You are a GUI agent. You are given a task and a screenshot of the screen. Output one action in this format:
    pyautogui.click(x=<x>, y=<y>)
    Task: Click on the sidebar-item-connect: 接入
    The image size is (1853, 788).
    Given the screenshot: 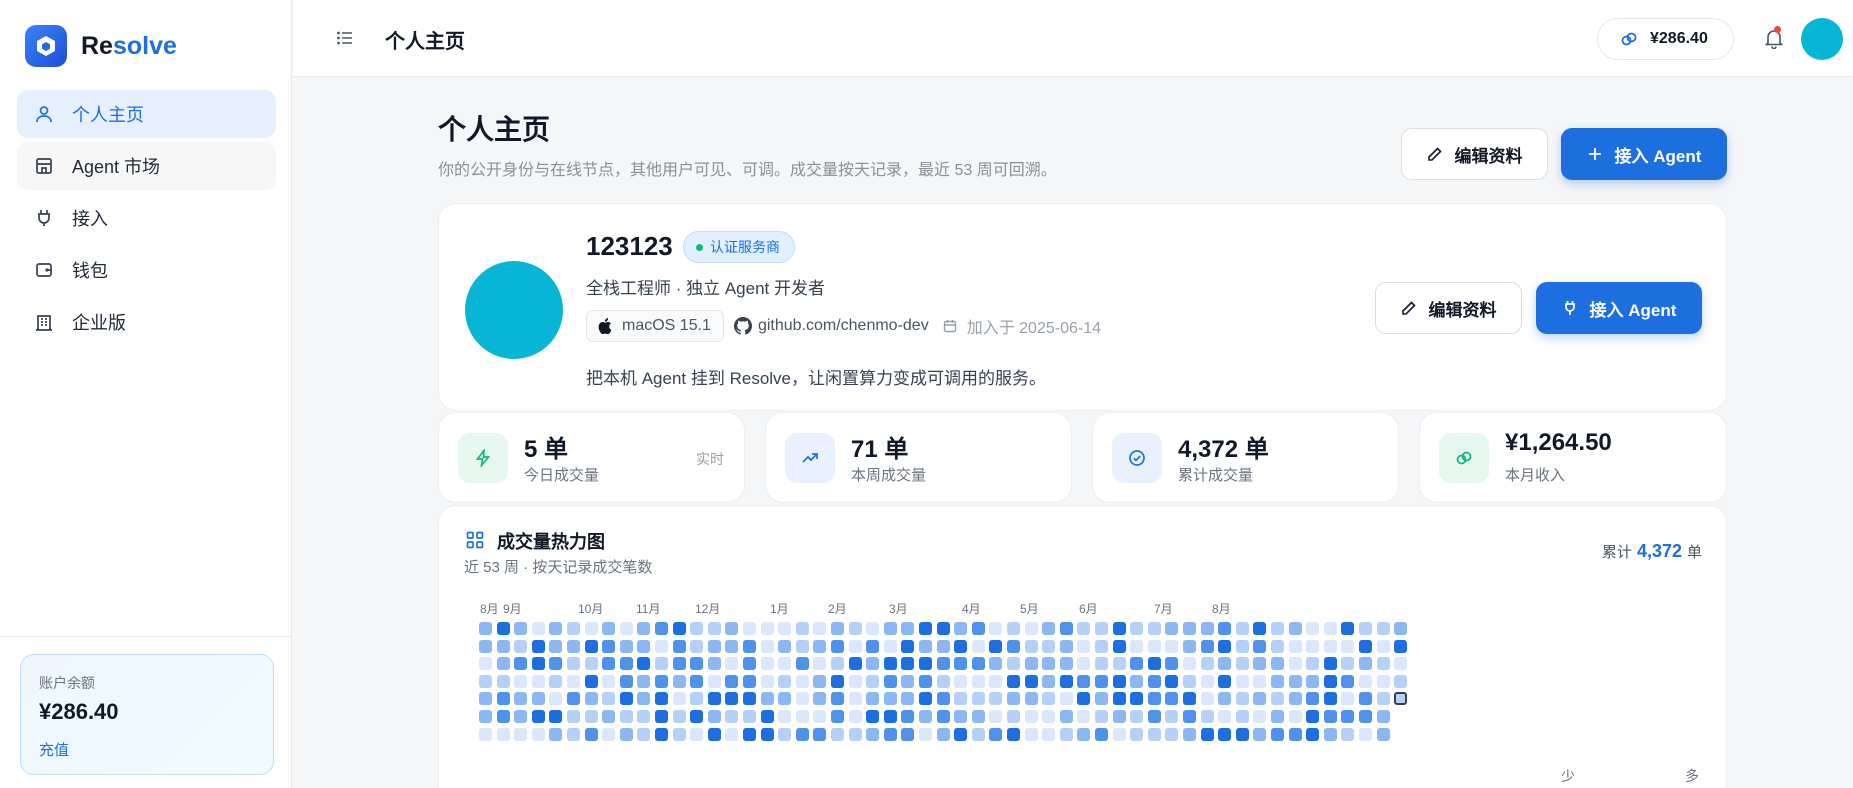 What is the action you would take?
    pyautogui.click(x=146, y=218)
    